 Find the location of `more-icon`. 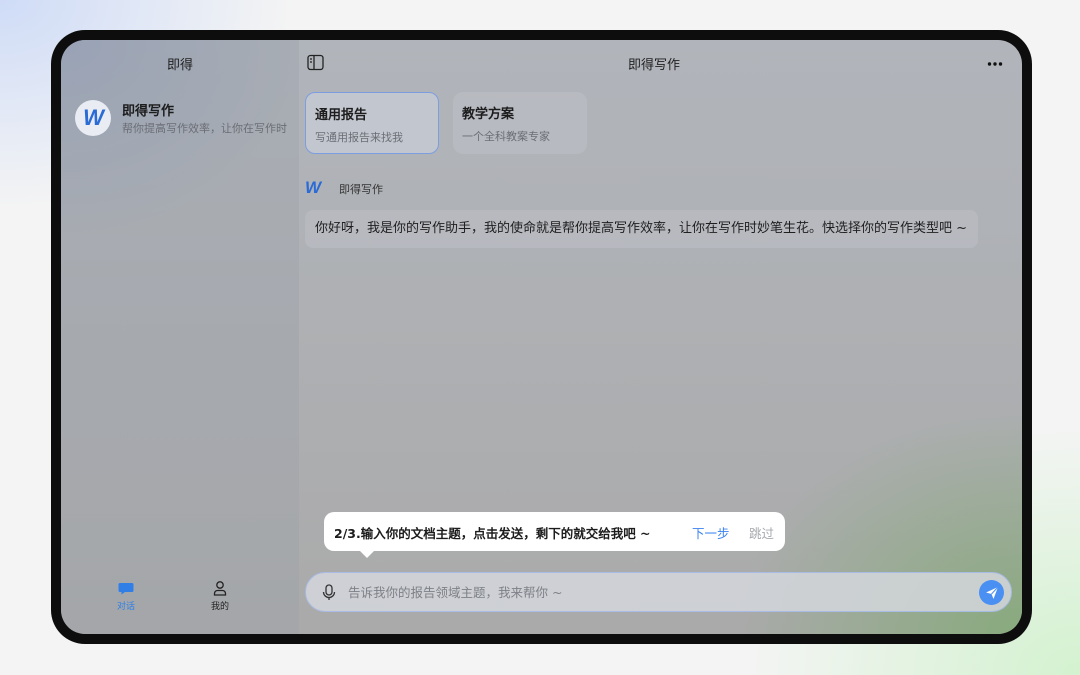

more-icon is located at coordinates (995, 64).